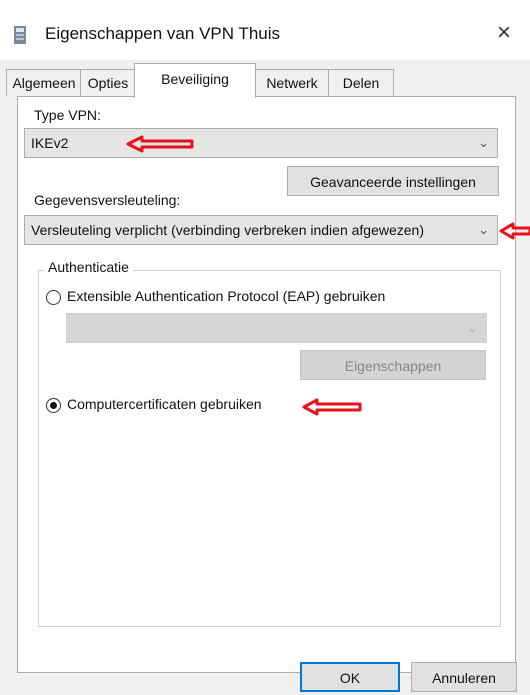 The image size is (530, 695). I want to click on encryption-label: Gegevensversleuteling:, so click(107, 200).